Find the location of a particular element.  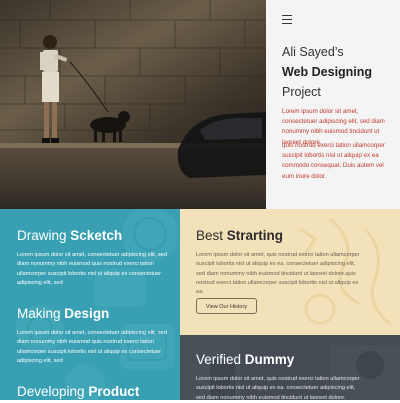

feature-title-bold: Product is located at coordinates (114, 391).